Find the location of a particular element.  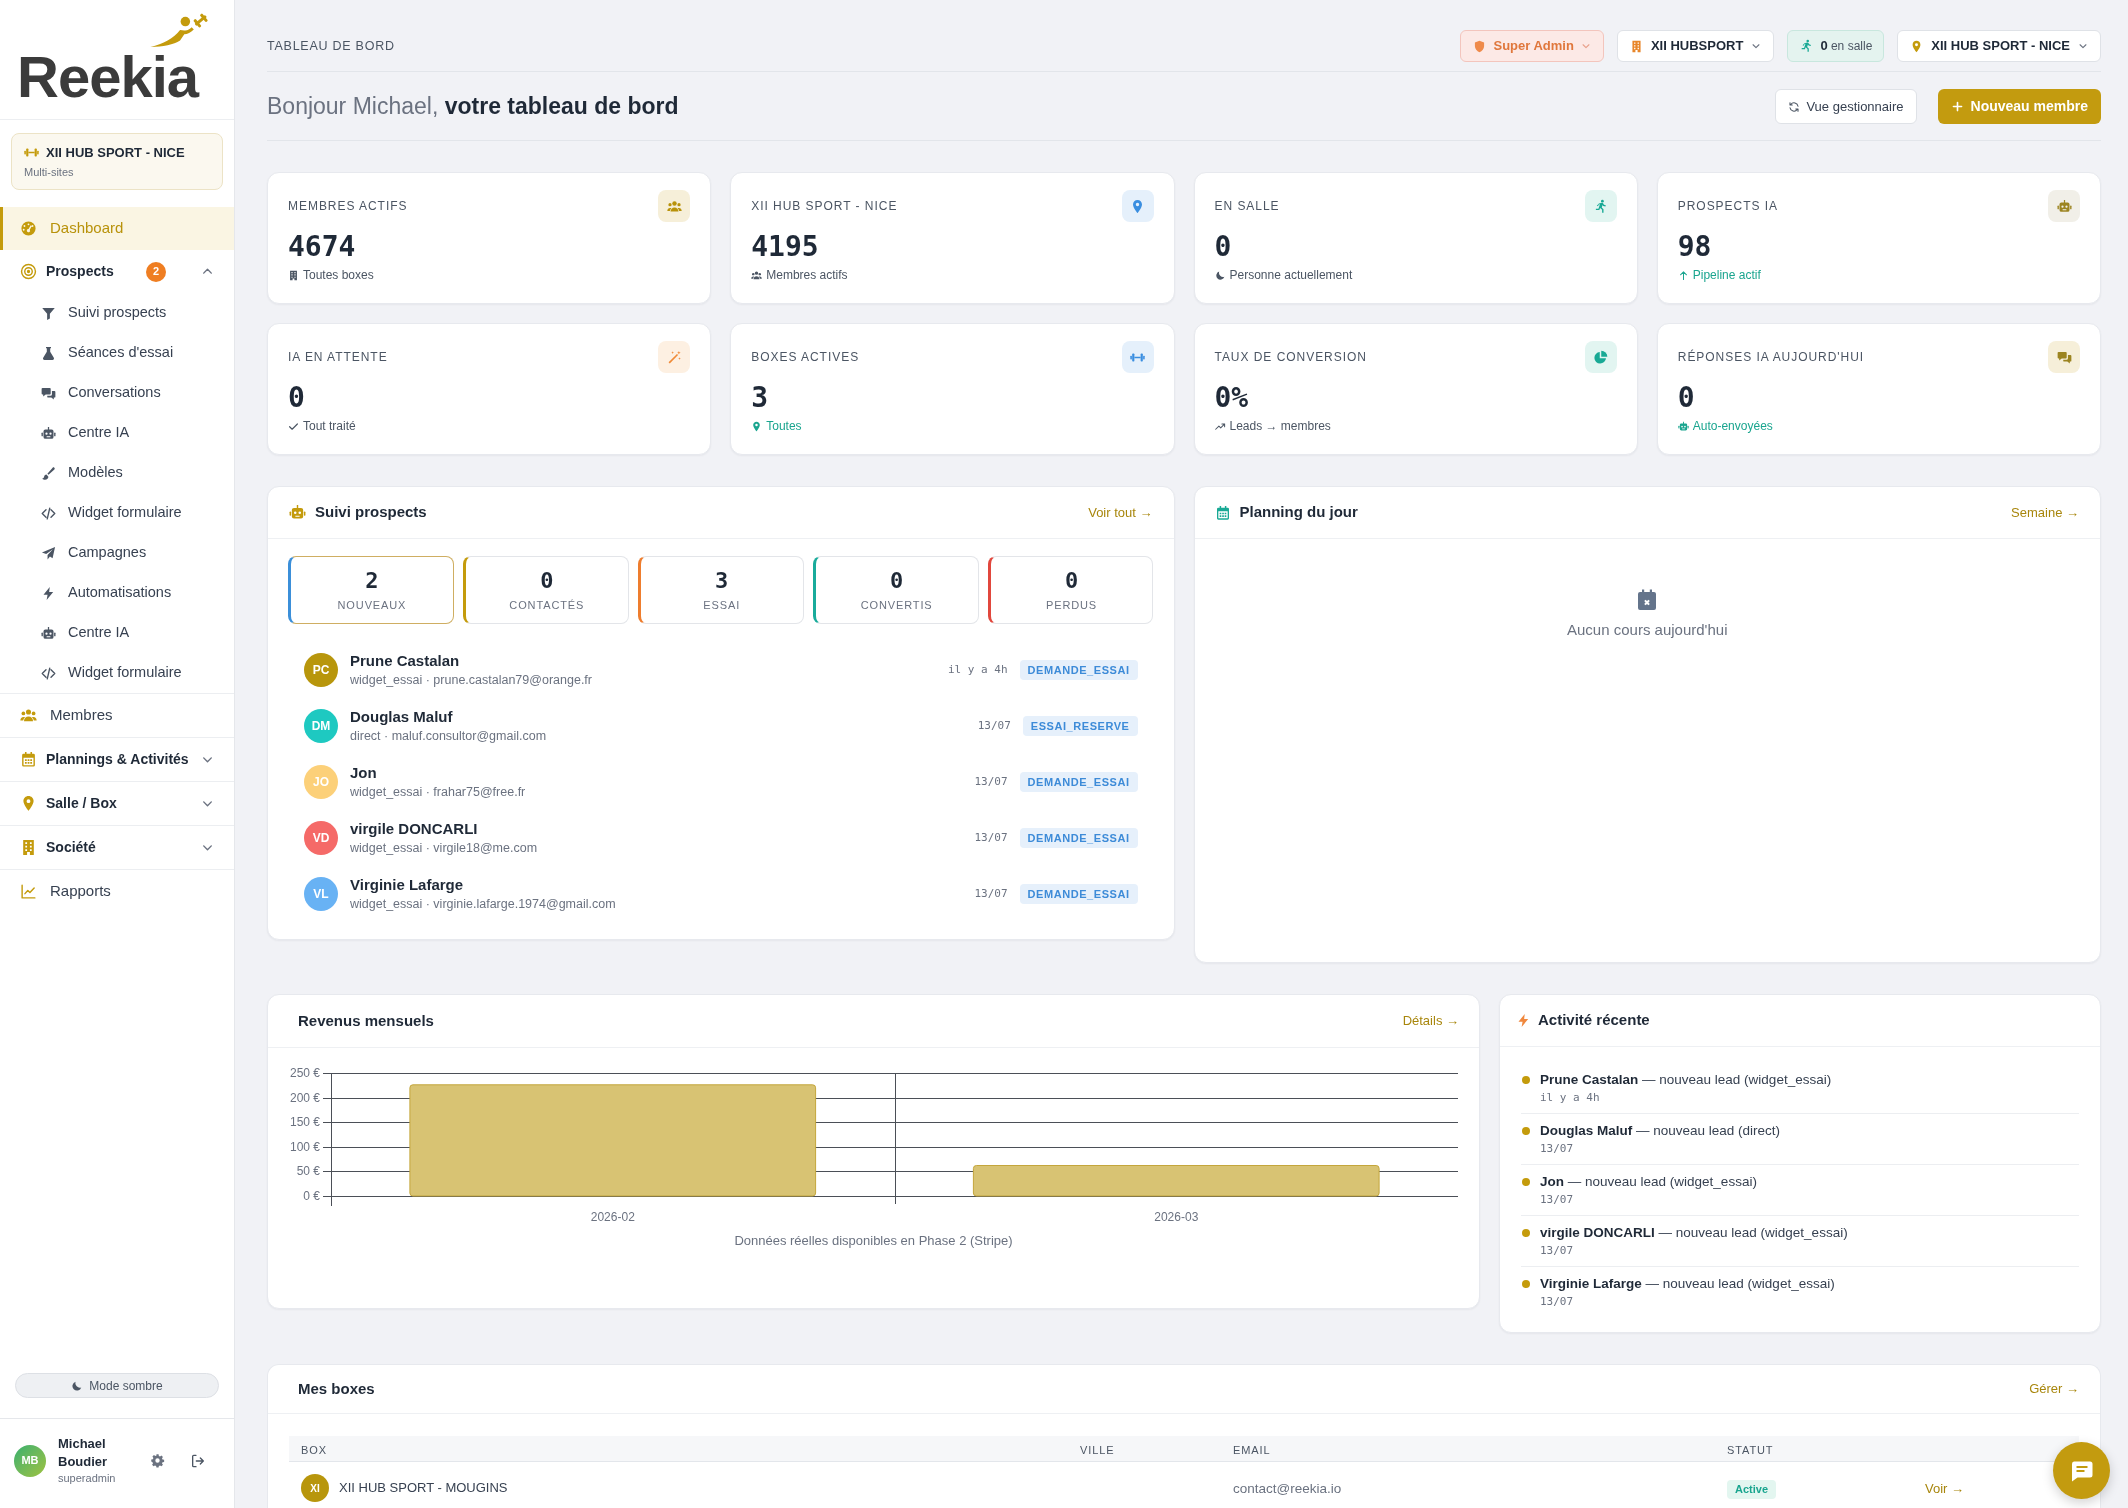

greeting: Bonjour Michael, votre tableau de bord is located at coordinates (473, 106).